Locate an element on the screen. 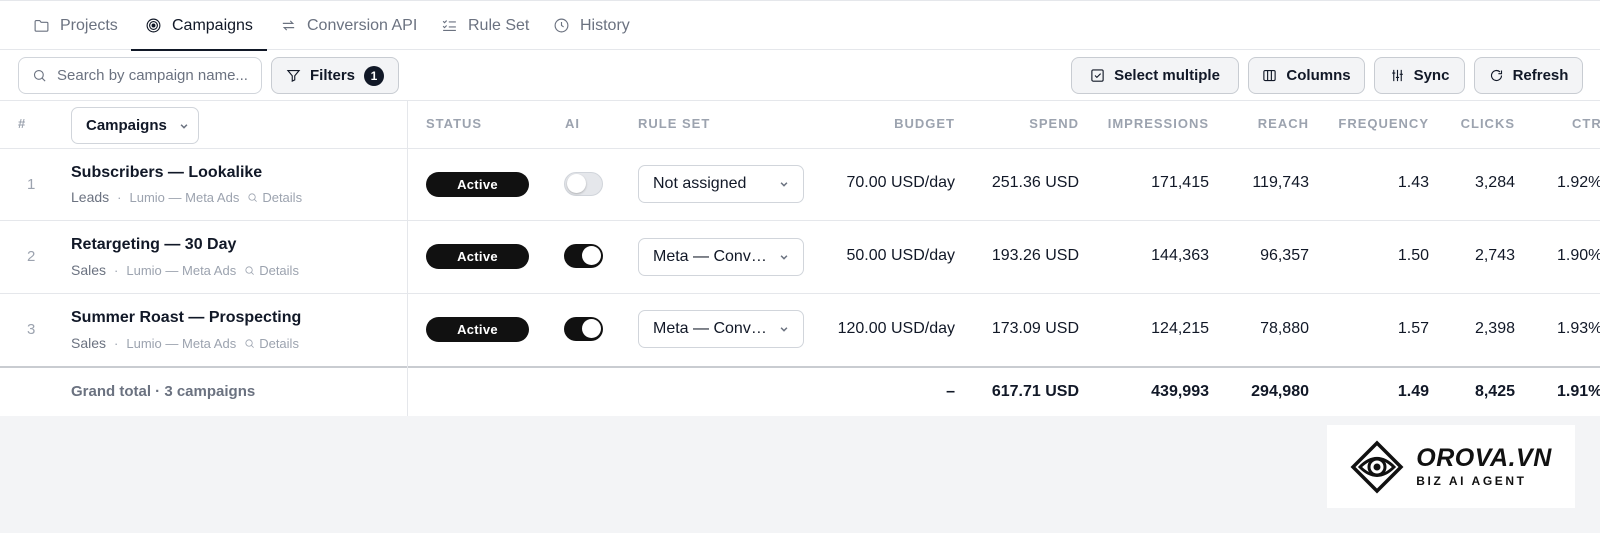  logo-tagline: BIZ AI AGENT is located at coordinates (1471, 480).